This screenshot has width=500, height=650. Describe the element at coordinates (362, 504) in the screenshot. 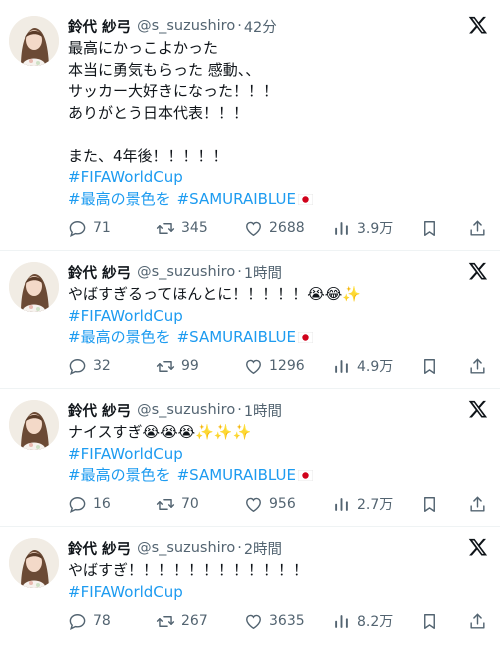

I see `views-button: 2.7万` at that location.